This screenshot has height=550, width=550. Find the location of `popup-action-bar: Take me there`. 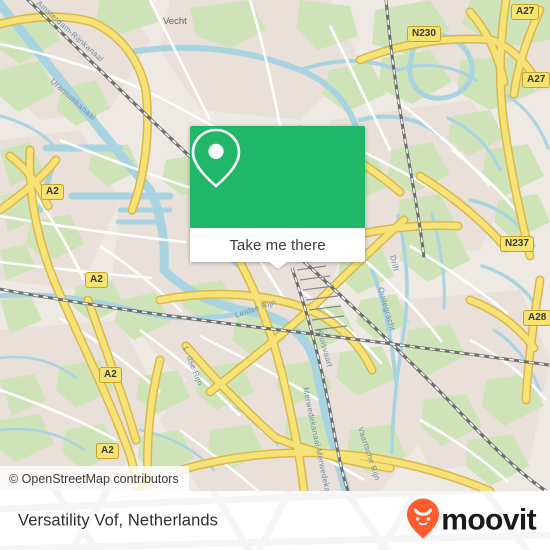

popup-action-bar: Take me there is located at coordinates (277, 245).